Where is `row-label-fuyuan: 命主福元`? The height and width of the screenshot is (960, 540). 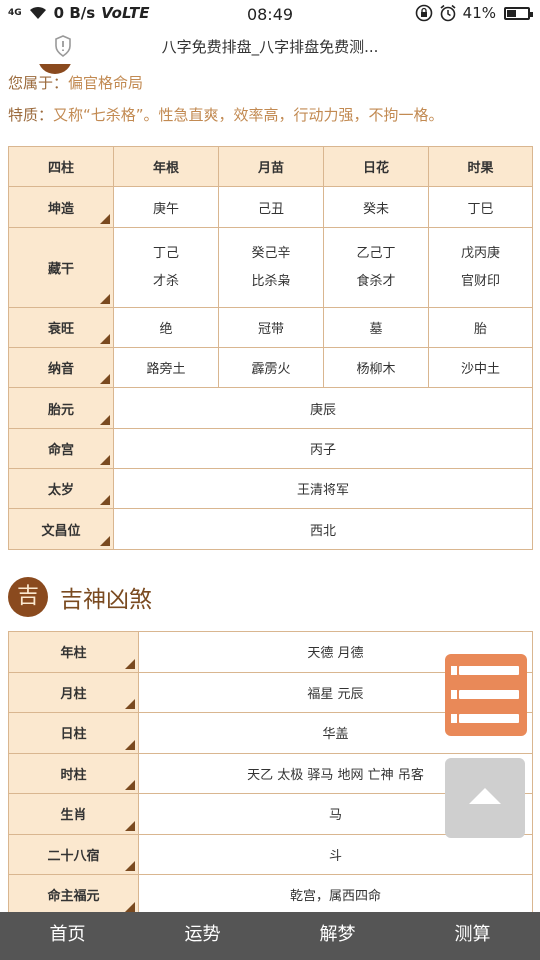
row-label-fuyuan: 命主福元 is located at coordinates (73, 893).